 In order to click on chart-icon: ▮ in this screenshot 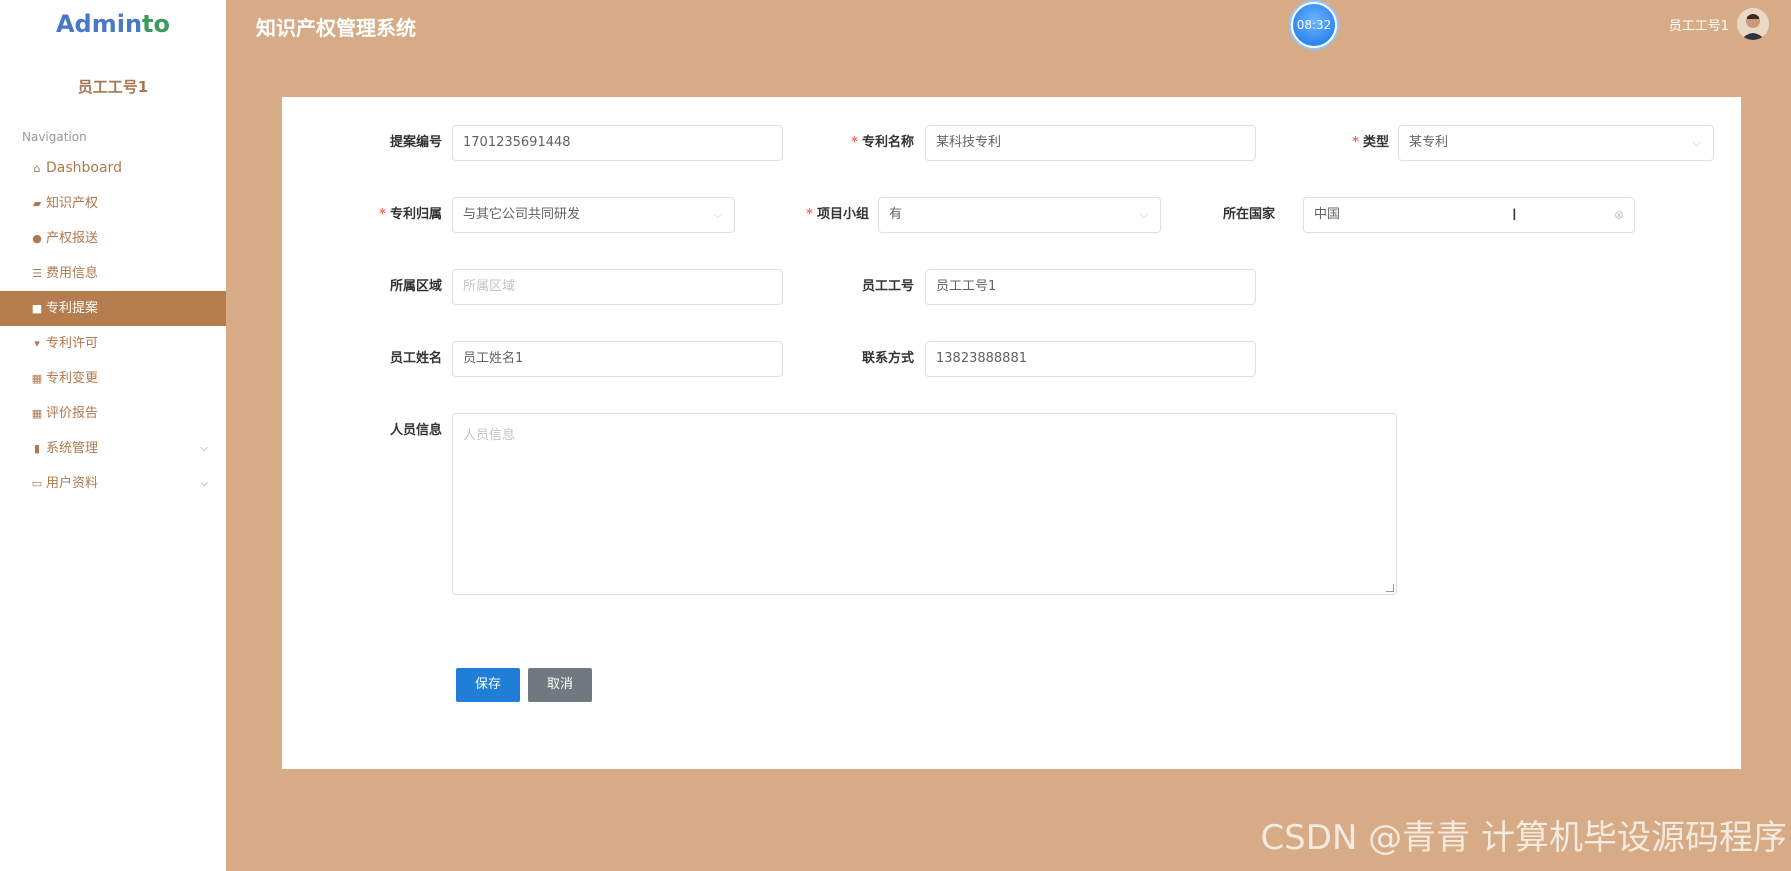, I will do `click(37, 448)`.